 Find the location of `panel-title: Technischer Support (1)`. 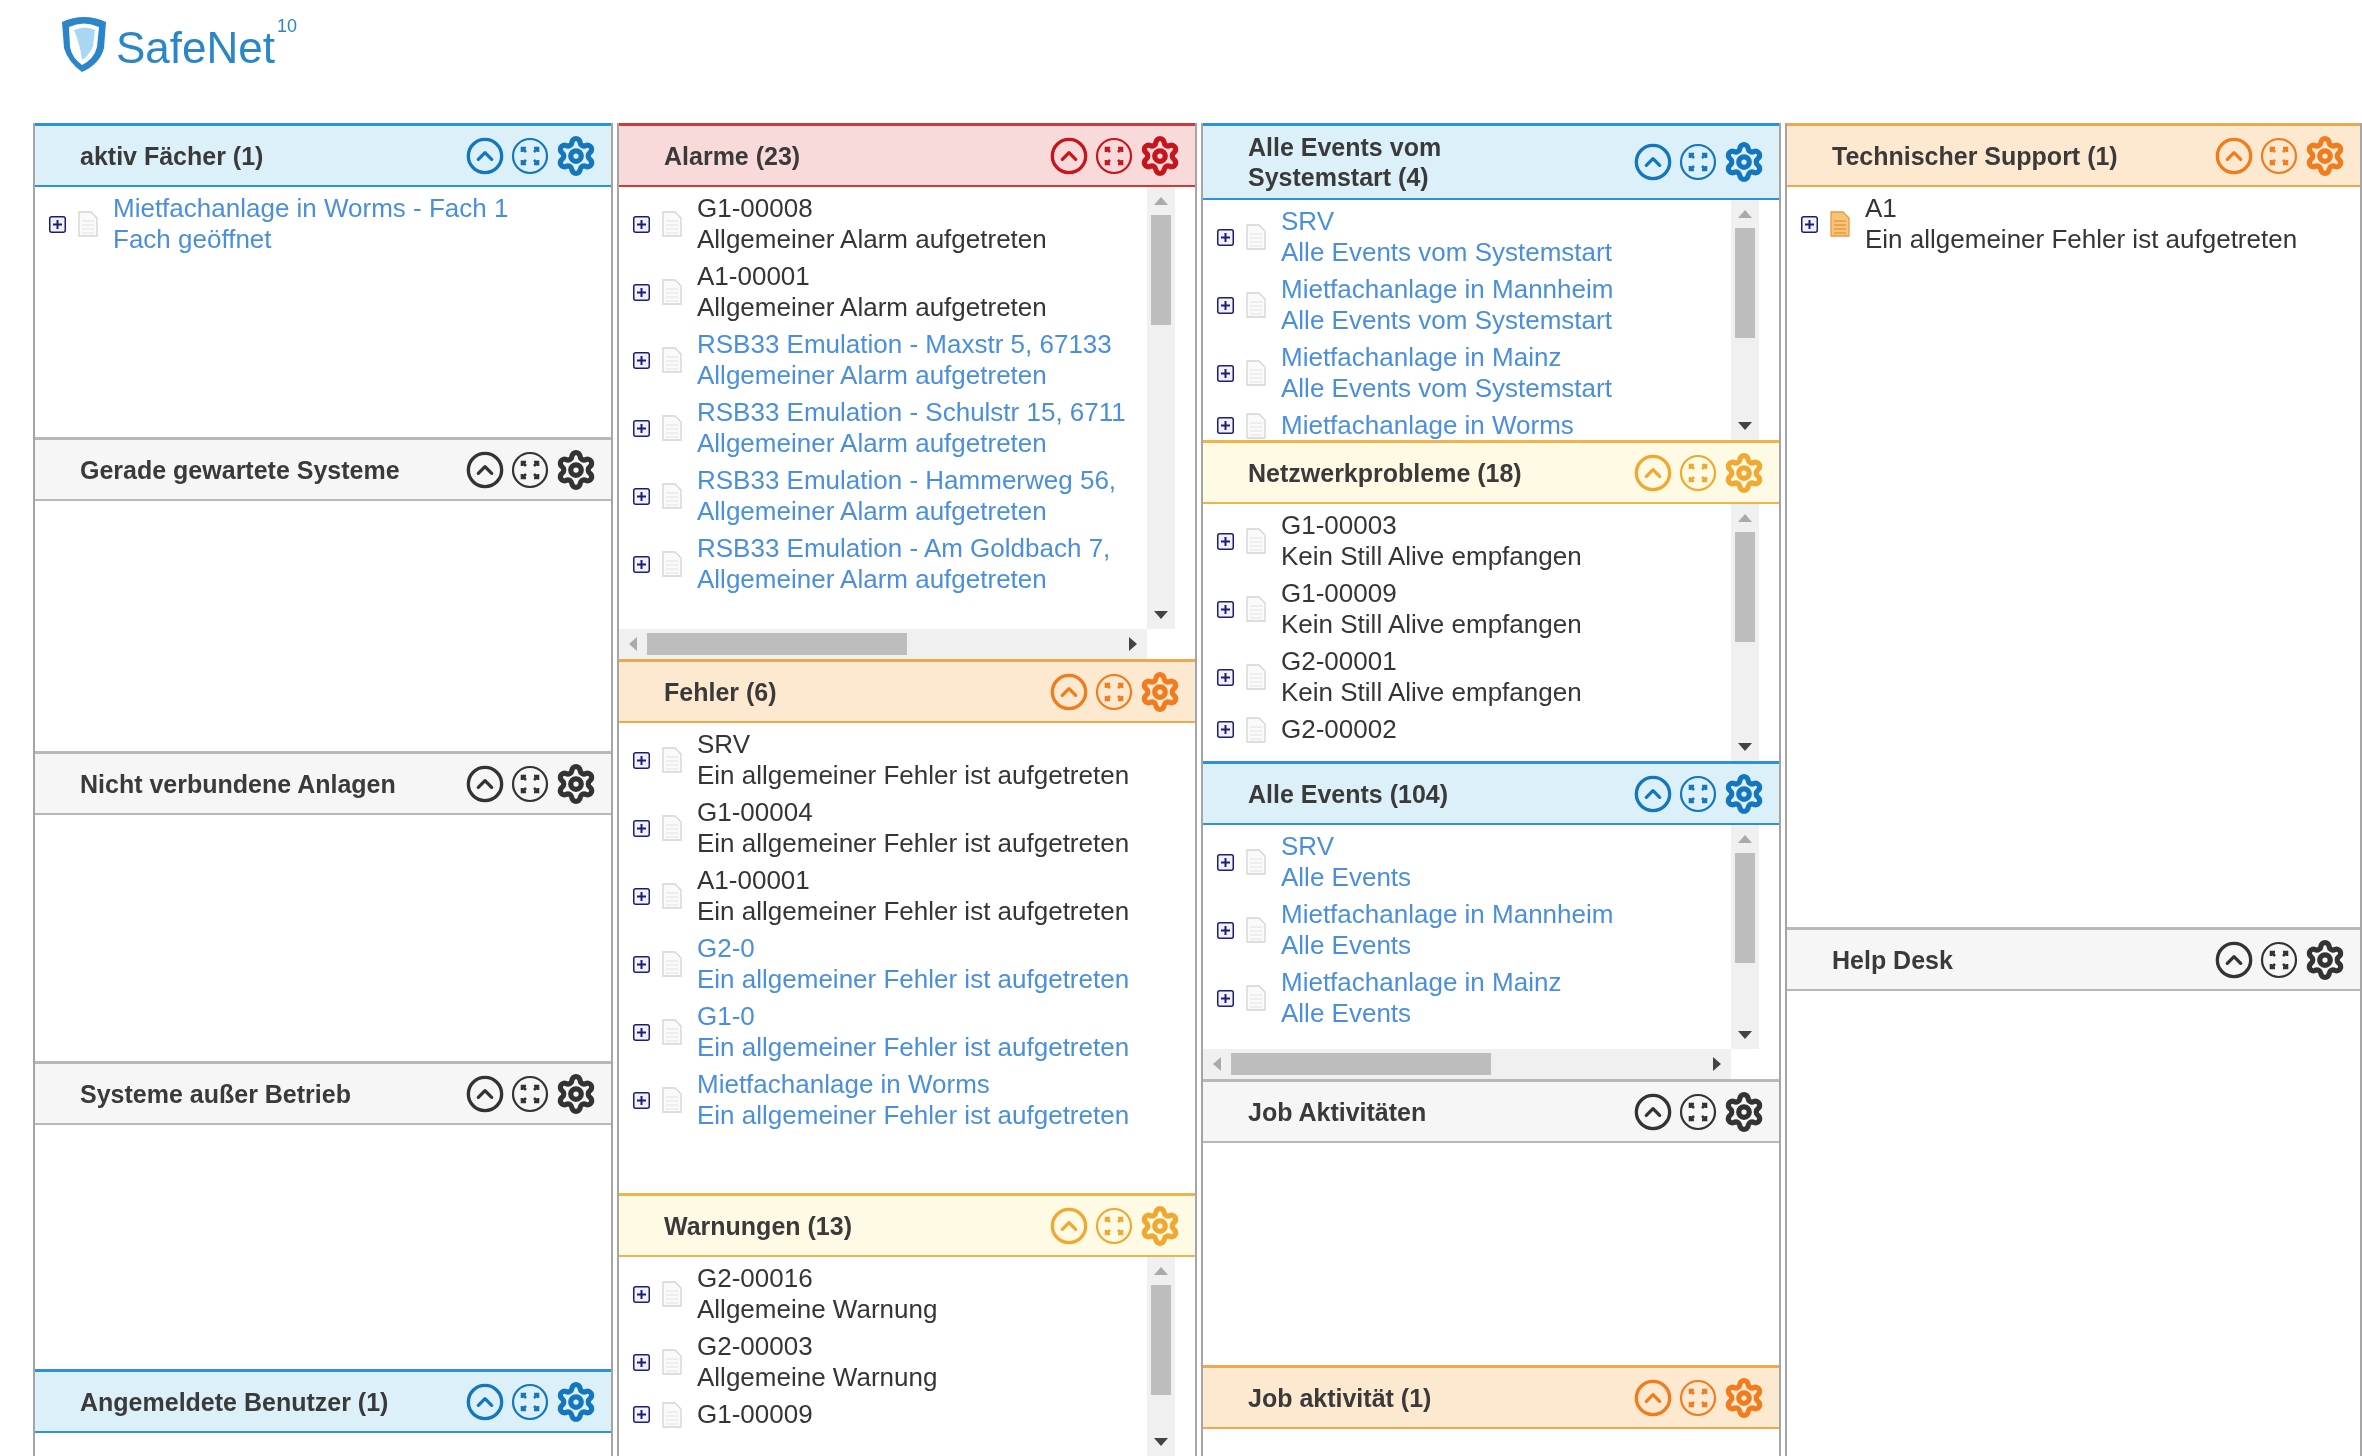

panel-title: Technischer Support (1) is located at coordinates (1975, 155).